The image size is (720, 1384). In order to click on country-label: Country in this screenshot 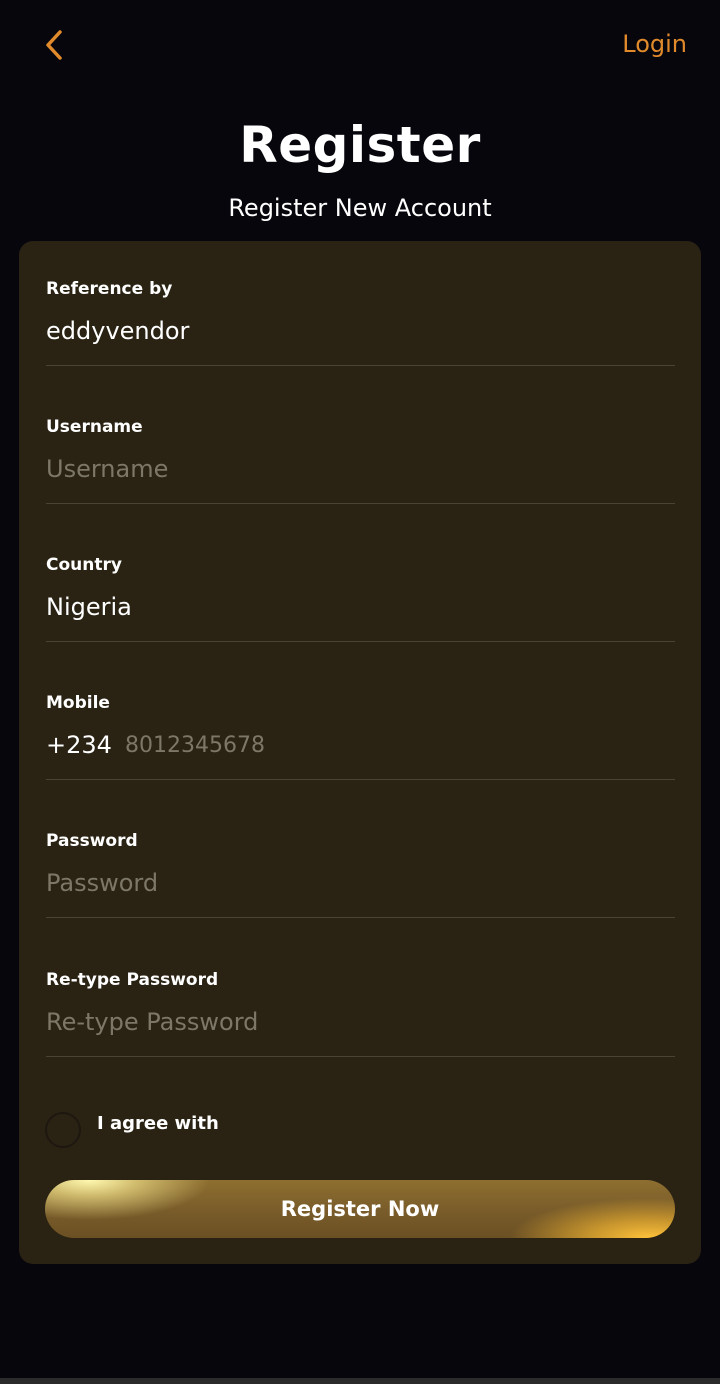, I will do `click(84, 565)`.